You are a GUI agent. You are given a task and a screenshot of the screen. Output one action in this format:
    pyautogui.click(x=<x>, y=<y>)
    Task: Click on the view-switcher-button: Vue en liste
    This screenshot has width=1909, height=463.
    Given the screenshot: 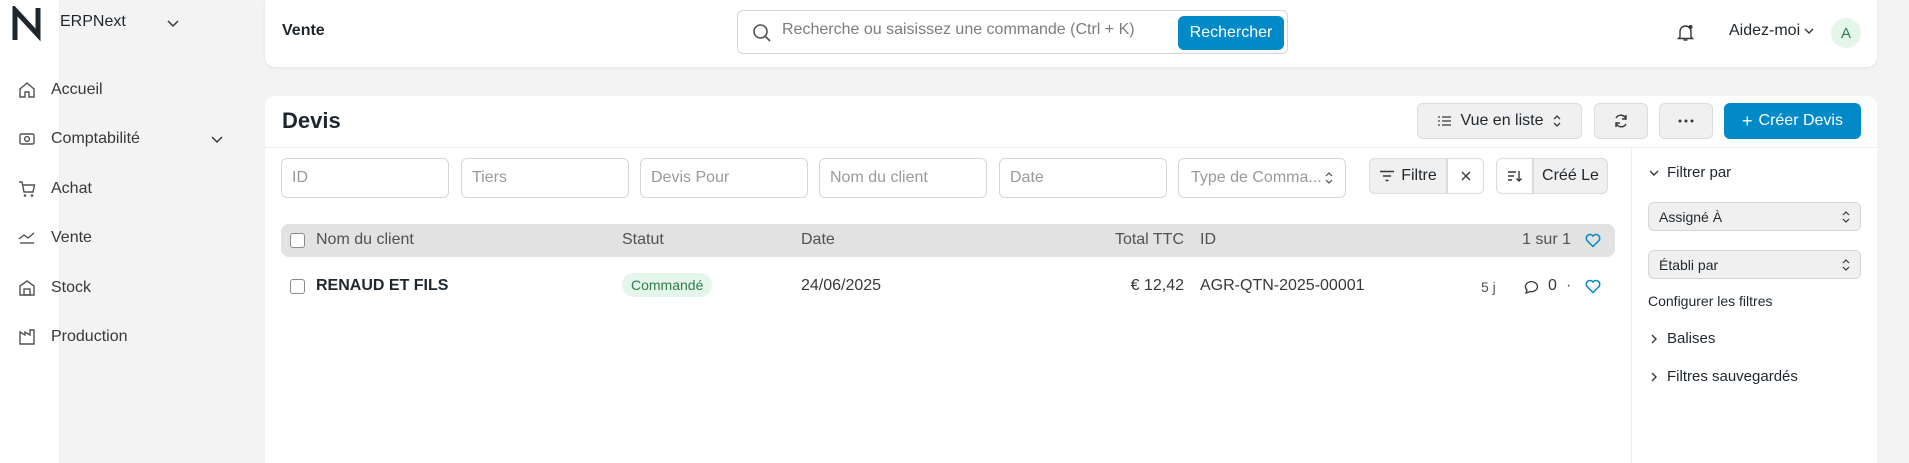 What is the action you would take?
    pyautogui.click(x=1499, y=121)
    